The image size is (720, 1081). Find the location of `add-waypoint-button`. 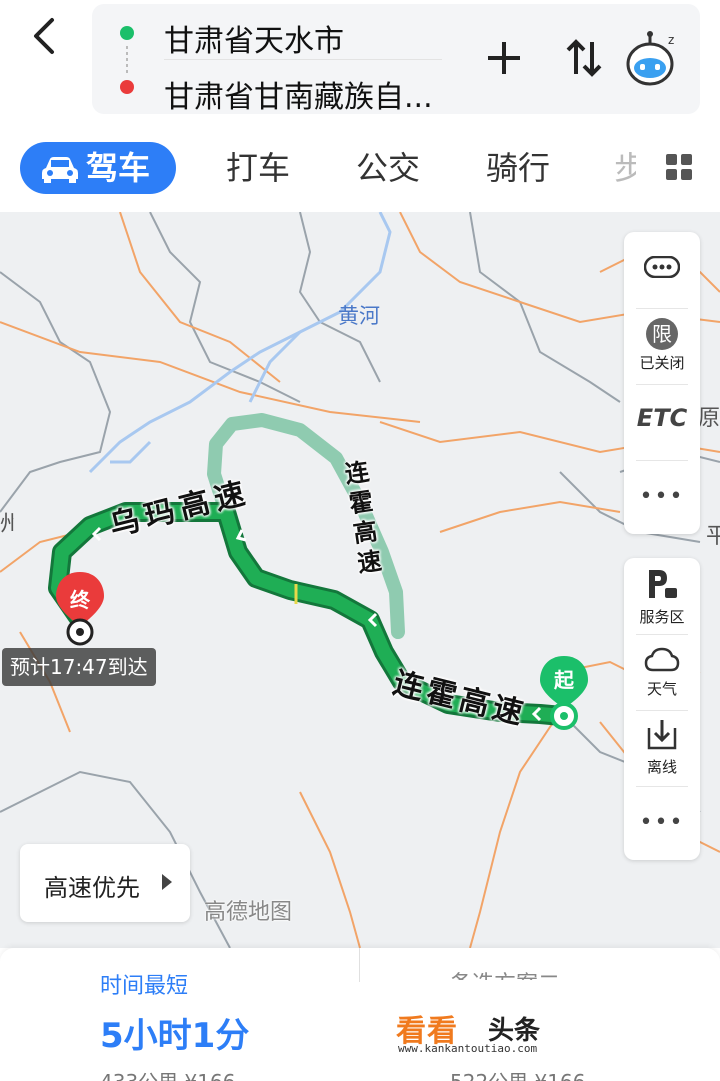

add-waypoint-button is located at coordinates (504, 58).